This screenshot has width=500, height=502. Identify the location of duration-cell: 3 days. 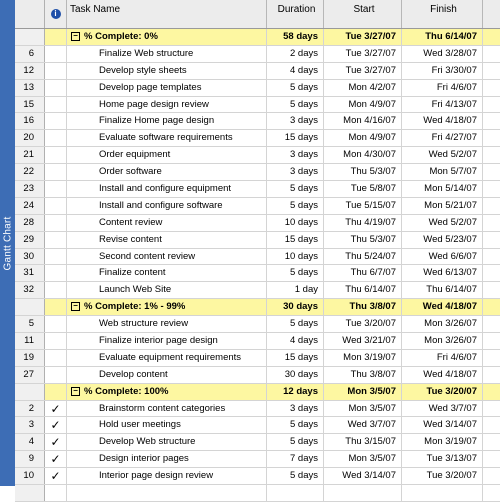
(295, 155).